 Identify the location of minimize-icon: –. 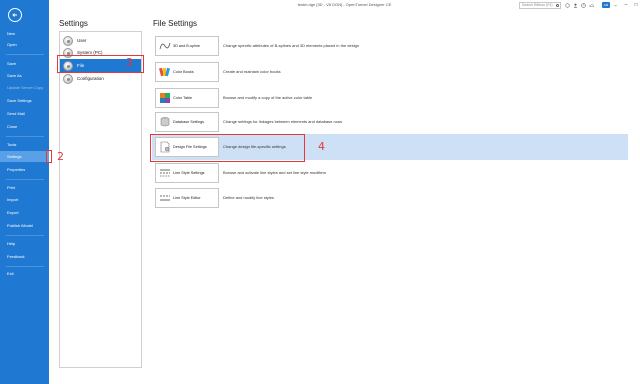
(626, 5).